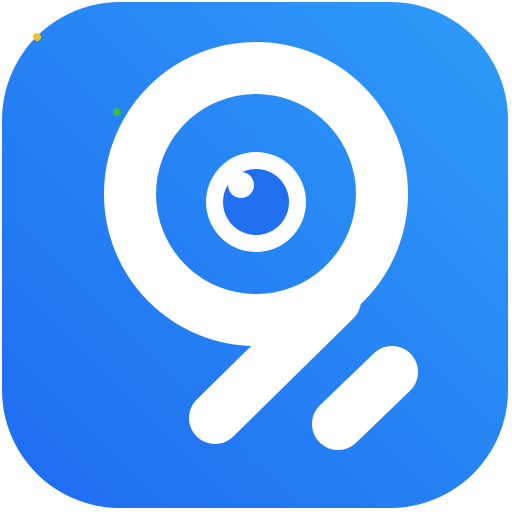 The width and height of the screenshot is (512, 512). What do you see at coordinates (241, 185) in the screenshot?
I see `eye-glint-icon` at bounding box center [241, 185].